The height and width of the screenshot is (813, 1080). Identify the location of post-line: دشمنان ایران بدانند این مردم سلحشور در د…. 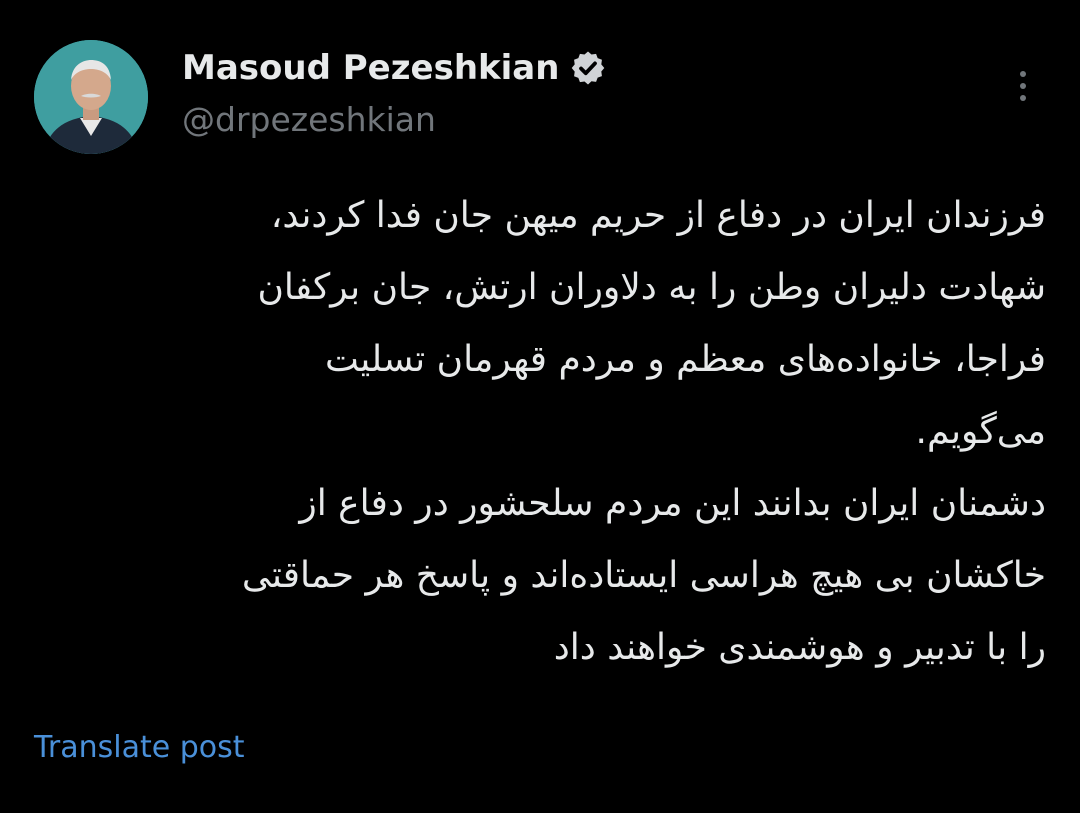
(672, 503).